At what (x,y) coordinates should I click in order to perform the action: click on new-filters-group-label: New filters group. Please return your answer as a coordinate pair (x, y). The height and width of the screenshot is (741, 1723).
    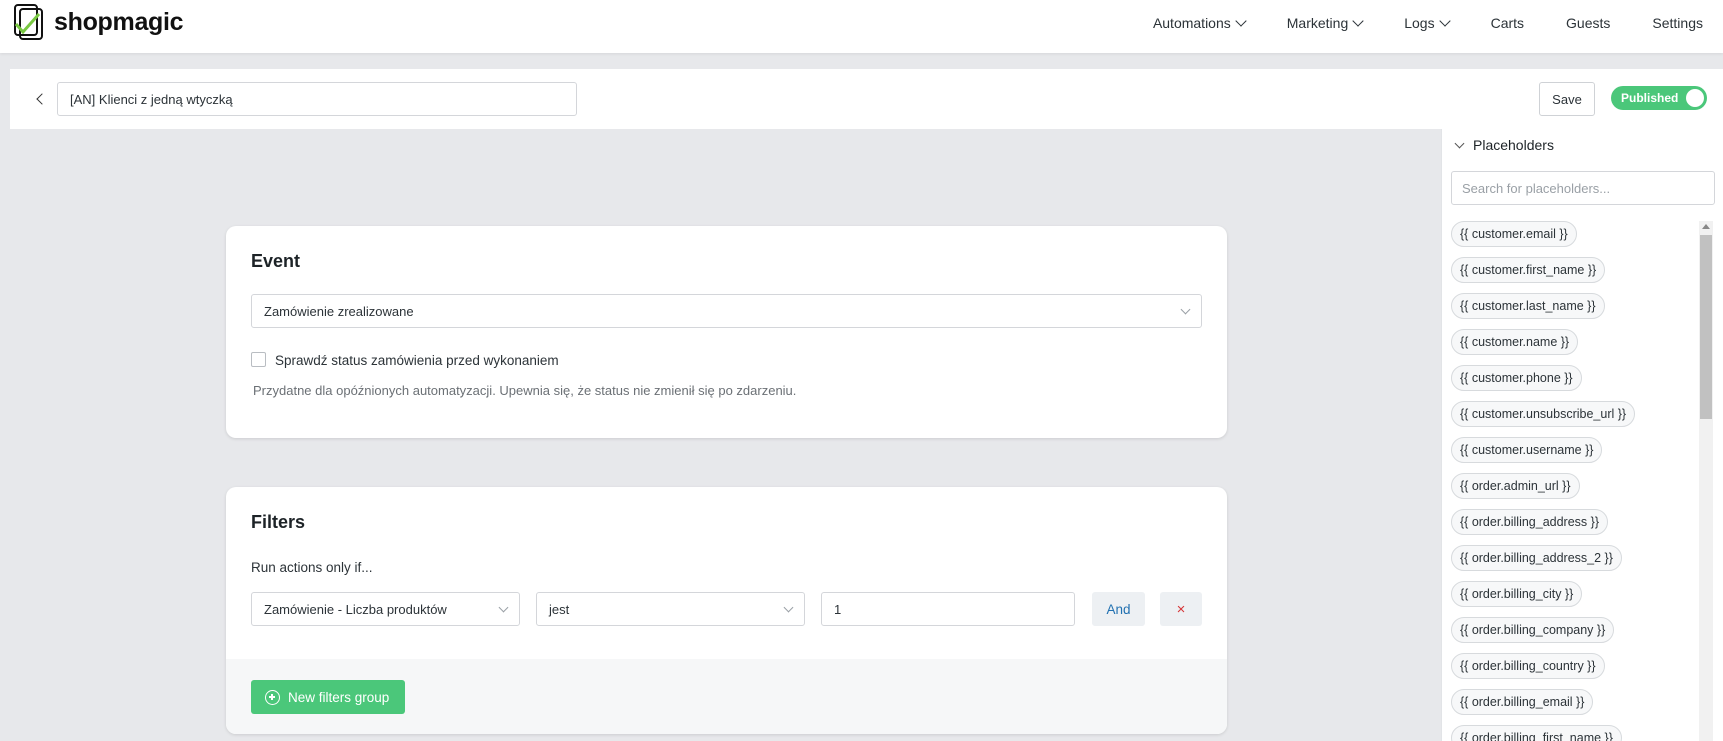
    Looking at the image, I should click on (339, 697).